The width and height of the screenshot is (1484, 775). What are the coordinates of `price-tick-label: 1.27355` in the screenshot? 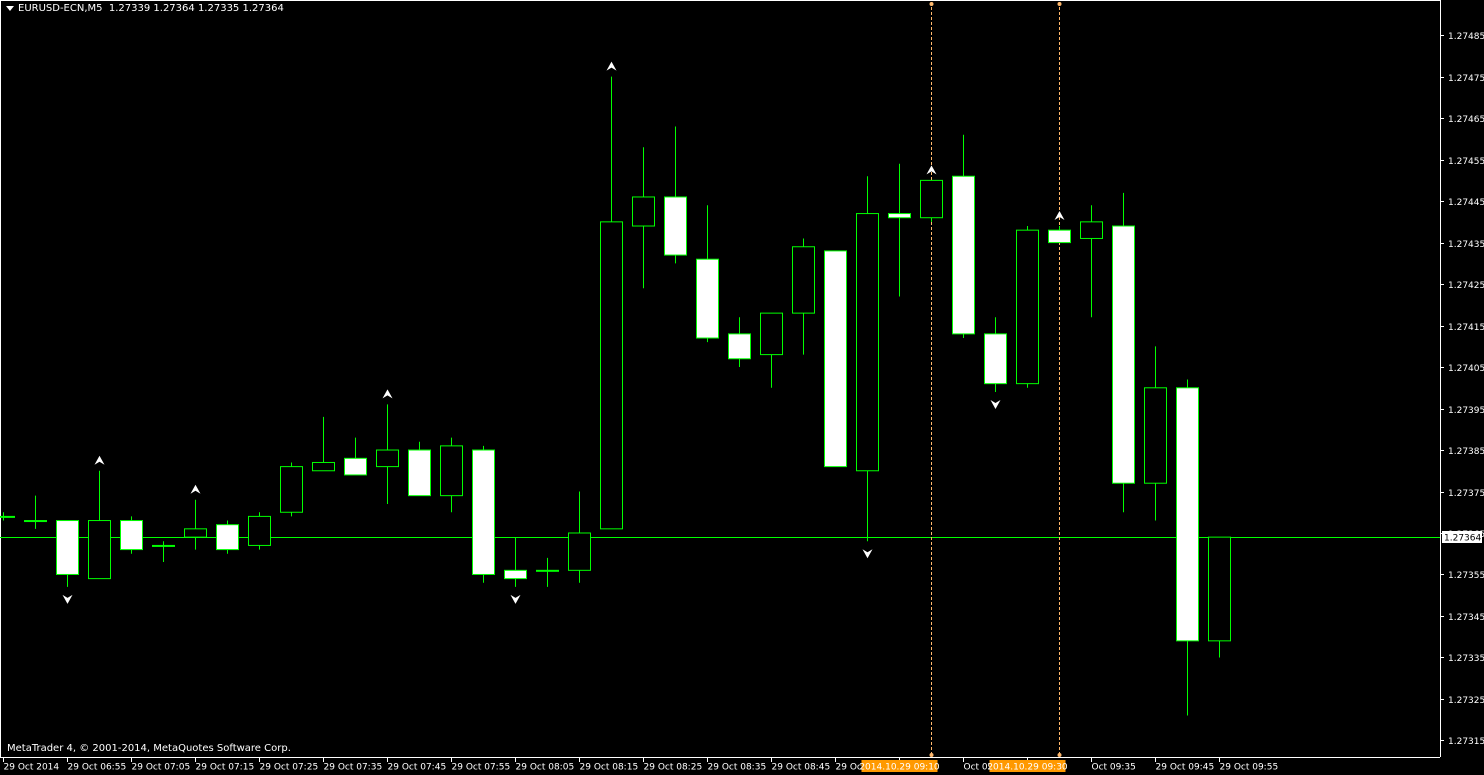 It's located at (1466, 576).